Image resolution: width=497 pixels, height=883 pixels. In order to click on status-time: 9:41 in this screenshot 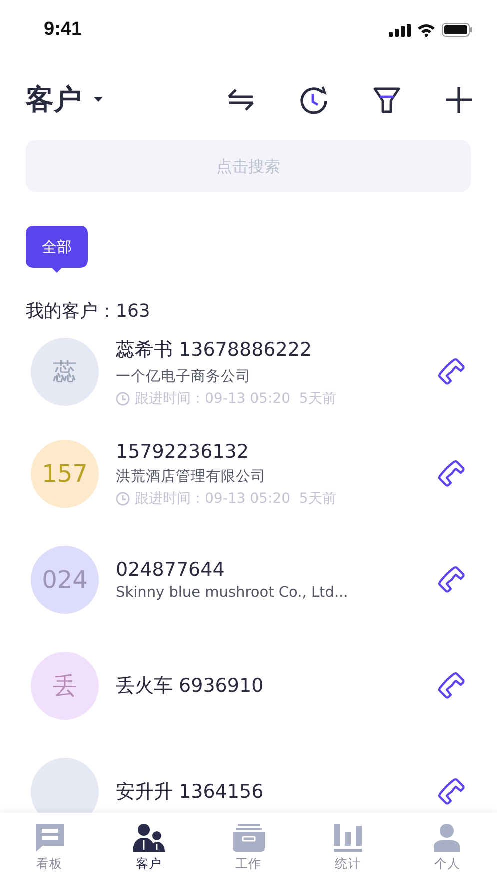, I will do `click(63, 30)`.